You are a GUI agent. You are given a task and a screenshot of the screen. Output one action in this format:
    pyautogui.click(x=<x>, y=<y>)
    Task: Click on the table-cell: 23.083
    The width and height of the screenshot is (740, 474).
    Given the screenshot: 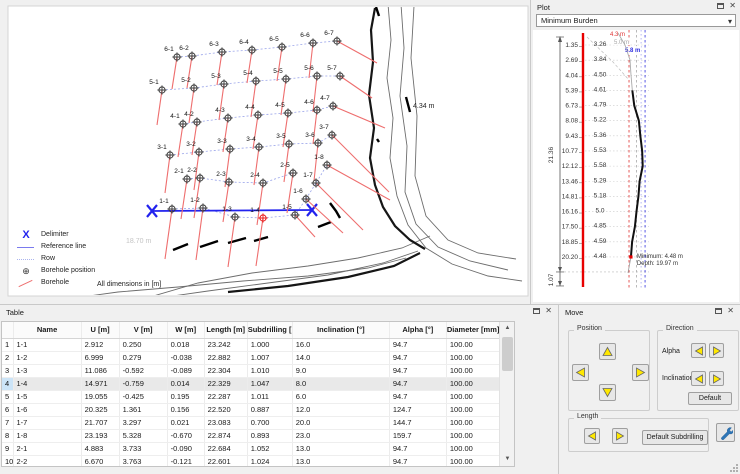 What is the action you would take?
    pyautogui.click(x=226, y=423)
    